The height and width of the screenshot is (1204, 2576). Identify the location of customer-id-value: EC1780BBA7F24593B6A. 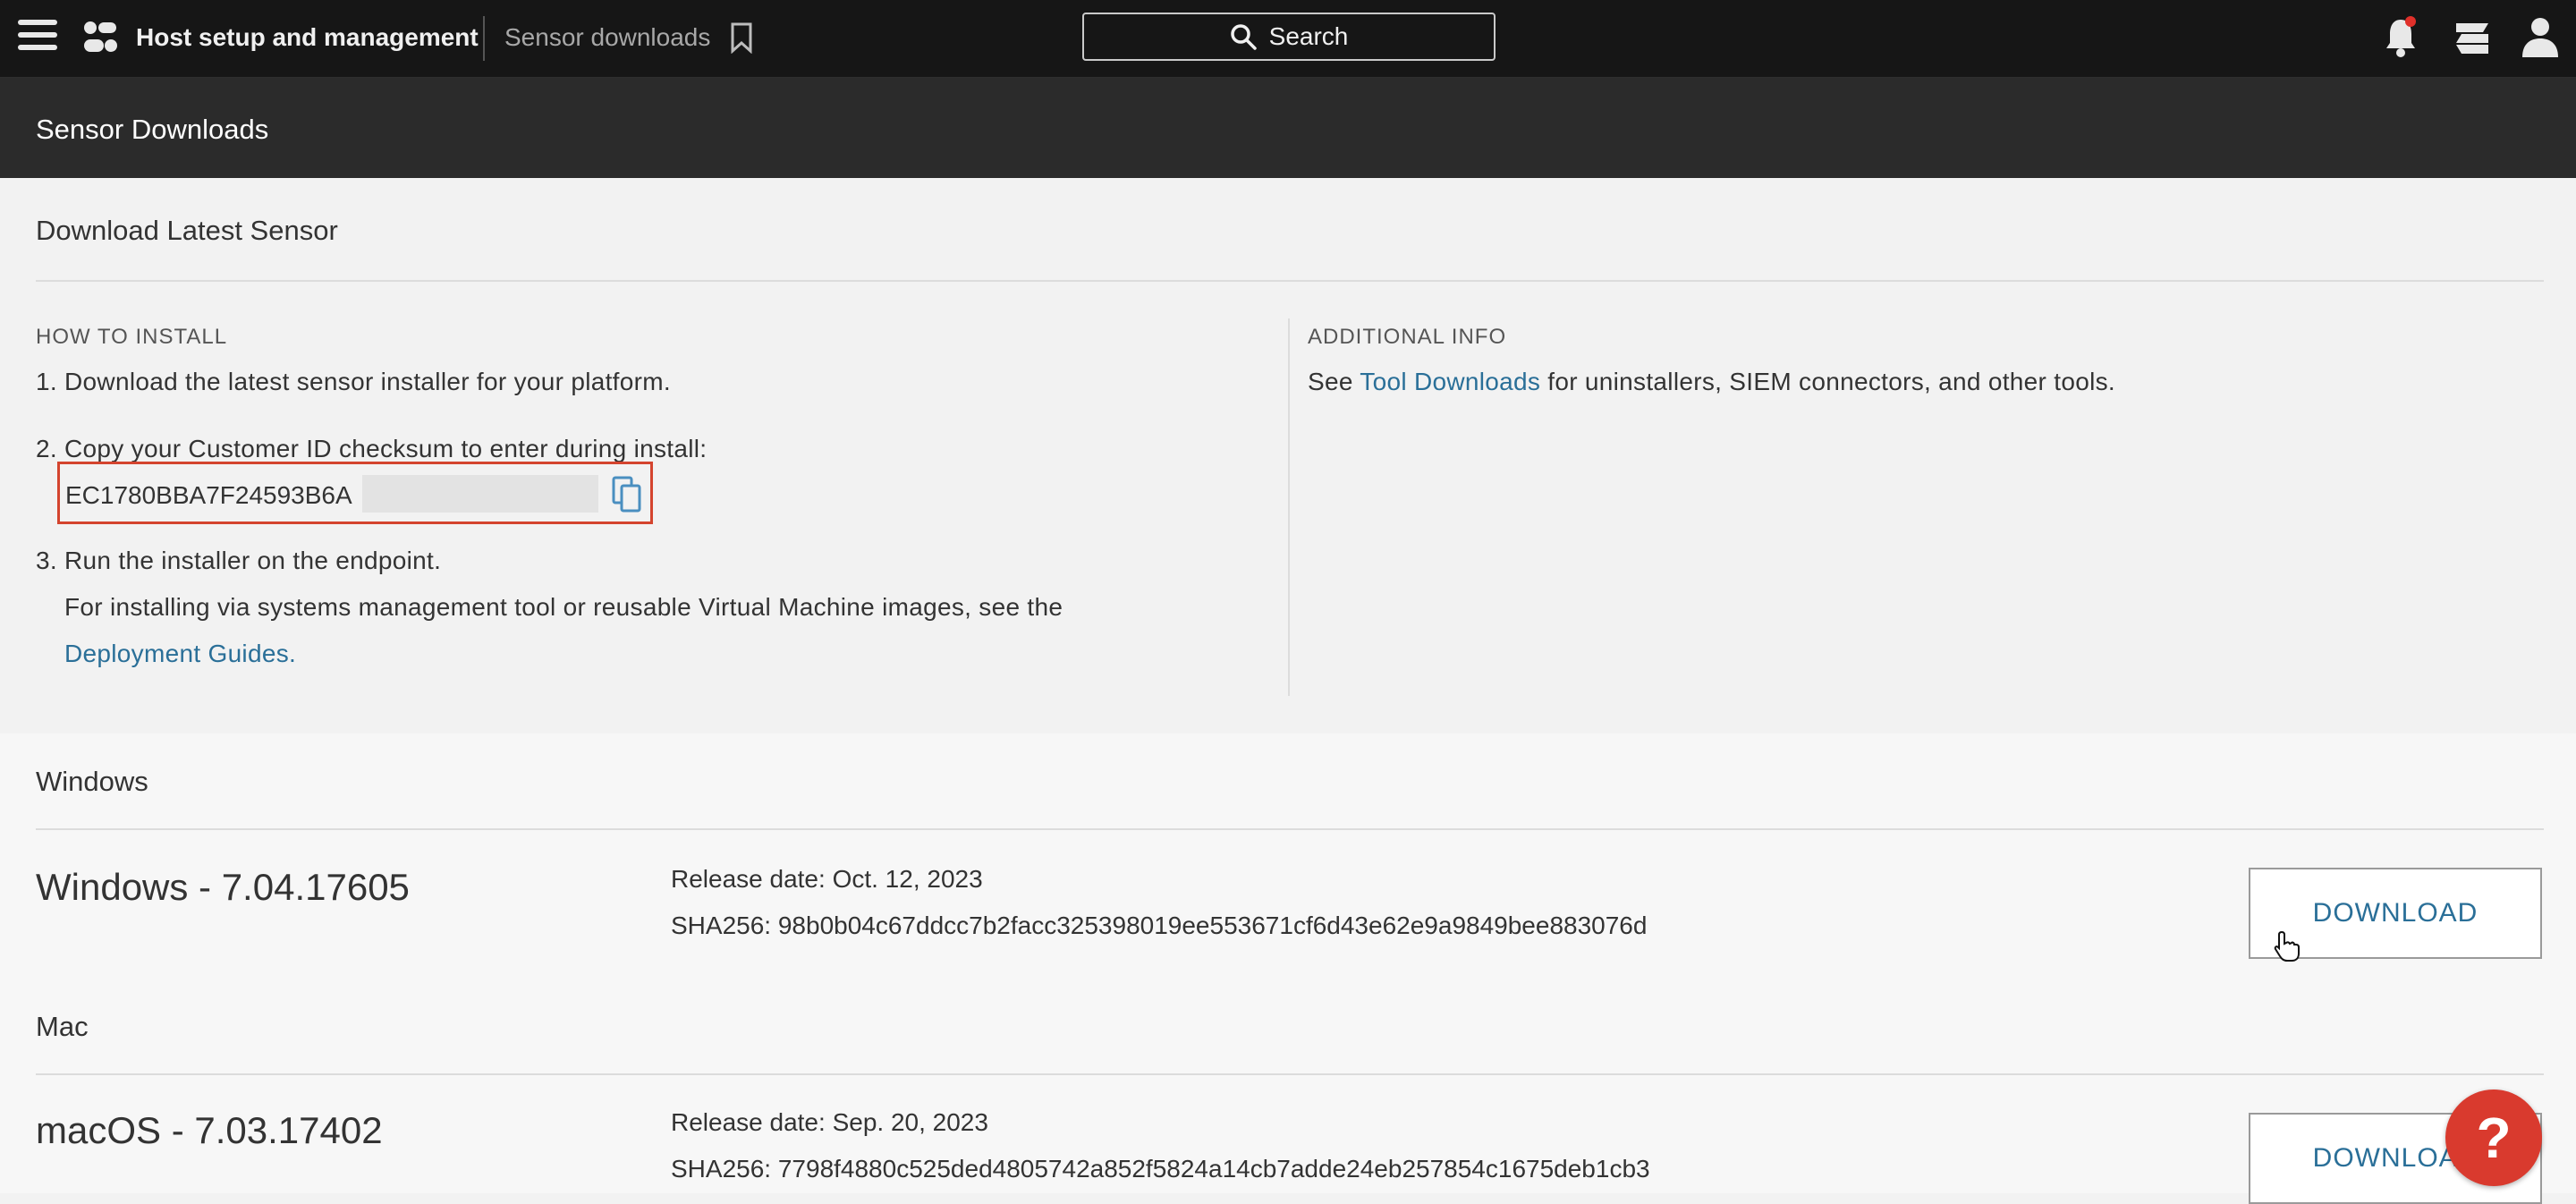
(208, 496).